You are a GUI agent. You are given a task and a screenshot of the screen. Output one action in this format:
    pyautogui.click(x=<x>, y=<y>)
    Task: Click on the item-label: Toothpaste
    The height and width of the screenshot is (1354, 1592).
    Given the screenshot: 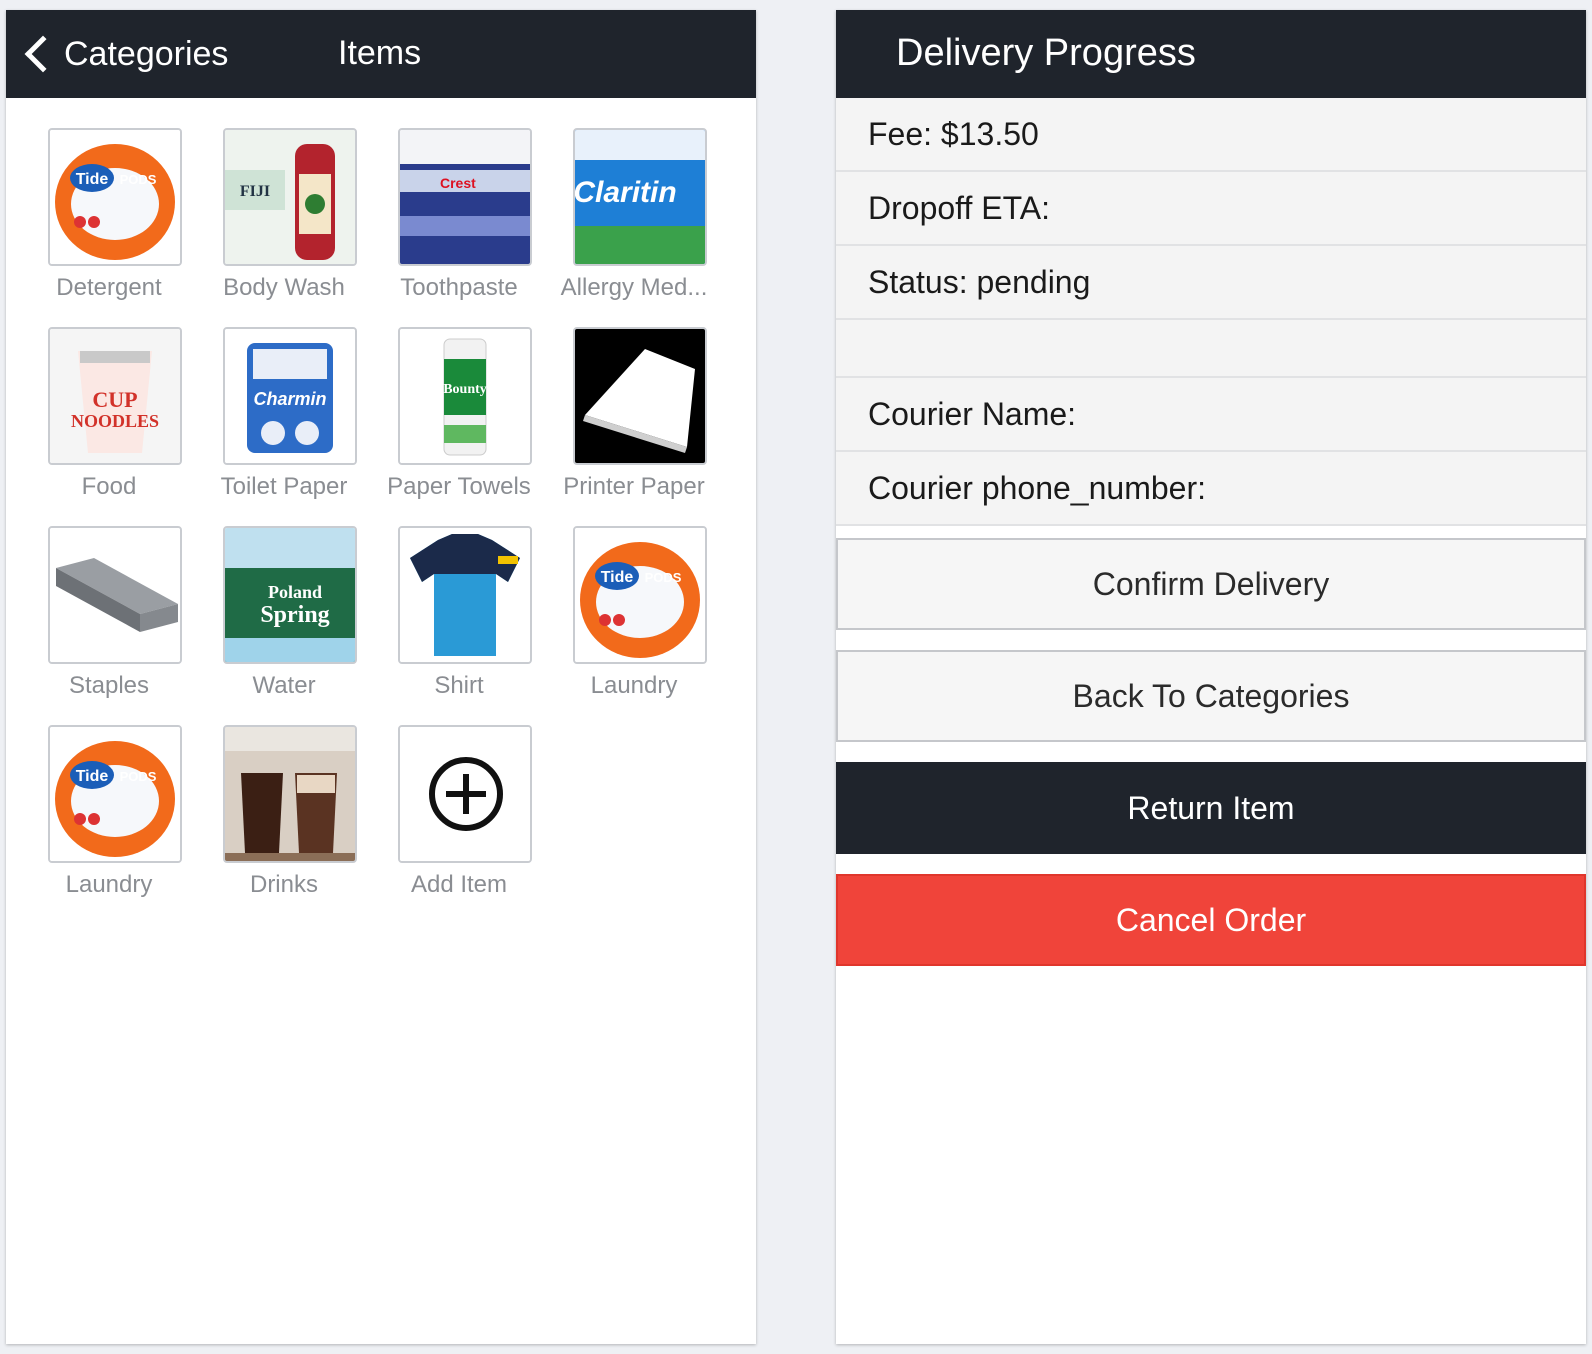 What is the action you would take?
    pyautogui.click(x=459, y=287)
    